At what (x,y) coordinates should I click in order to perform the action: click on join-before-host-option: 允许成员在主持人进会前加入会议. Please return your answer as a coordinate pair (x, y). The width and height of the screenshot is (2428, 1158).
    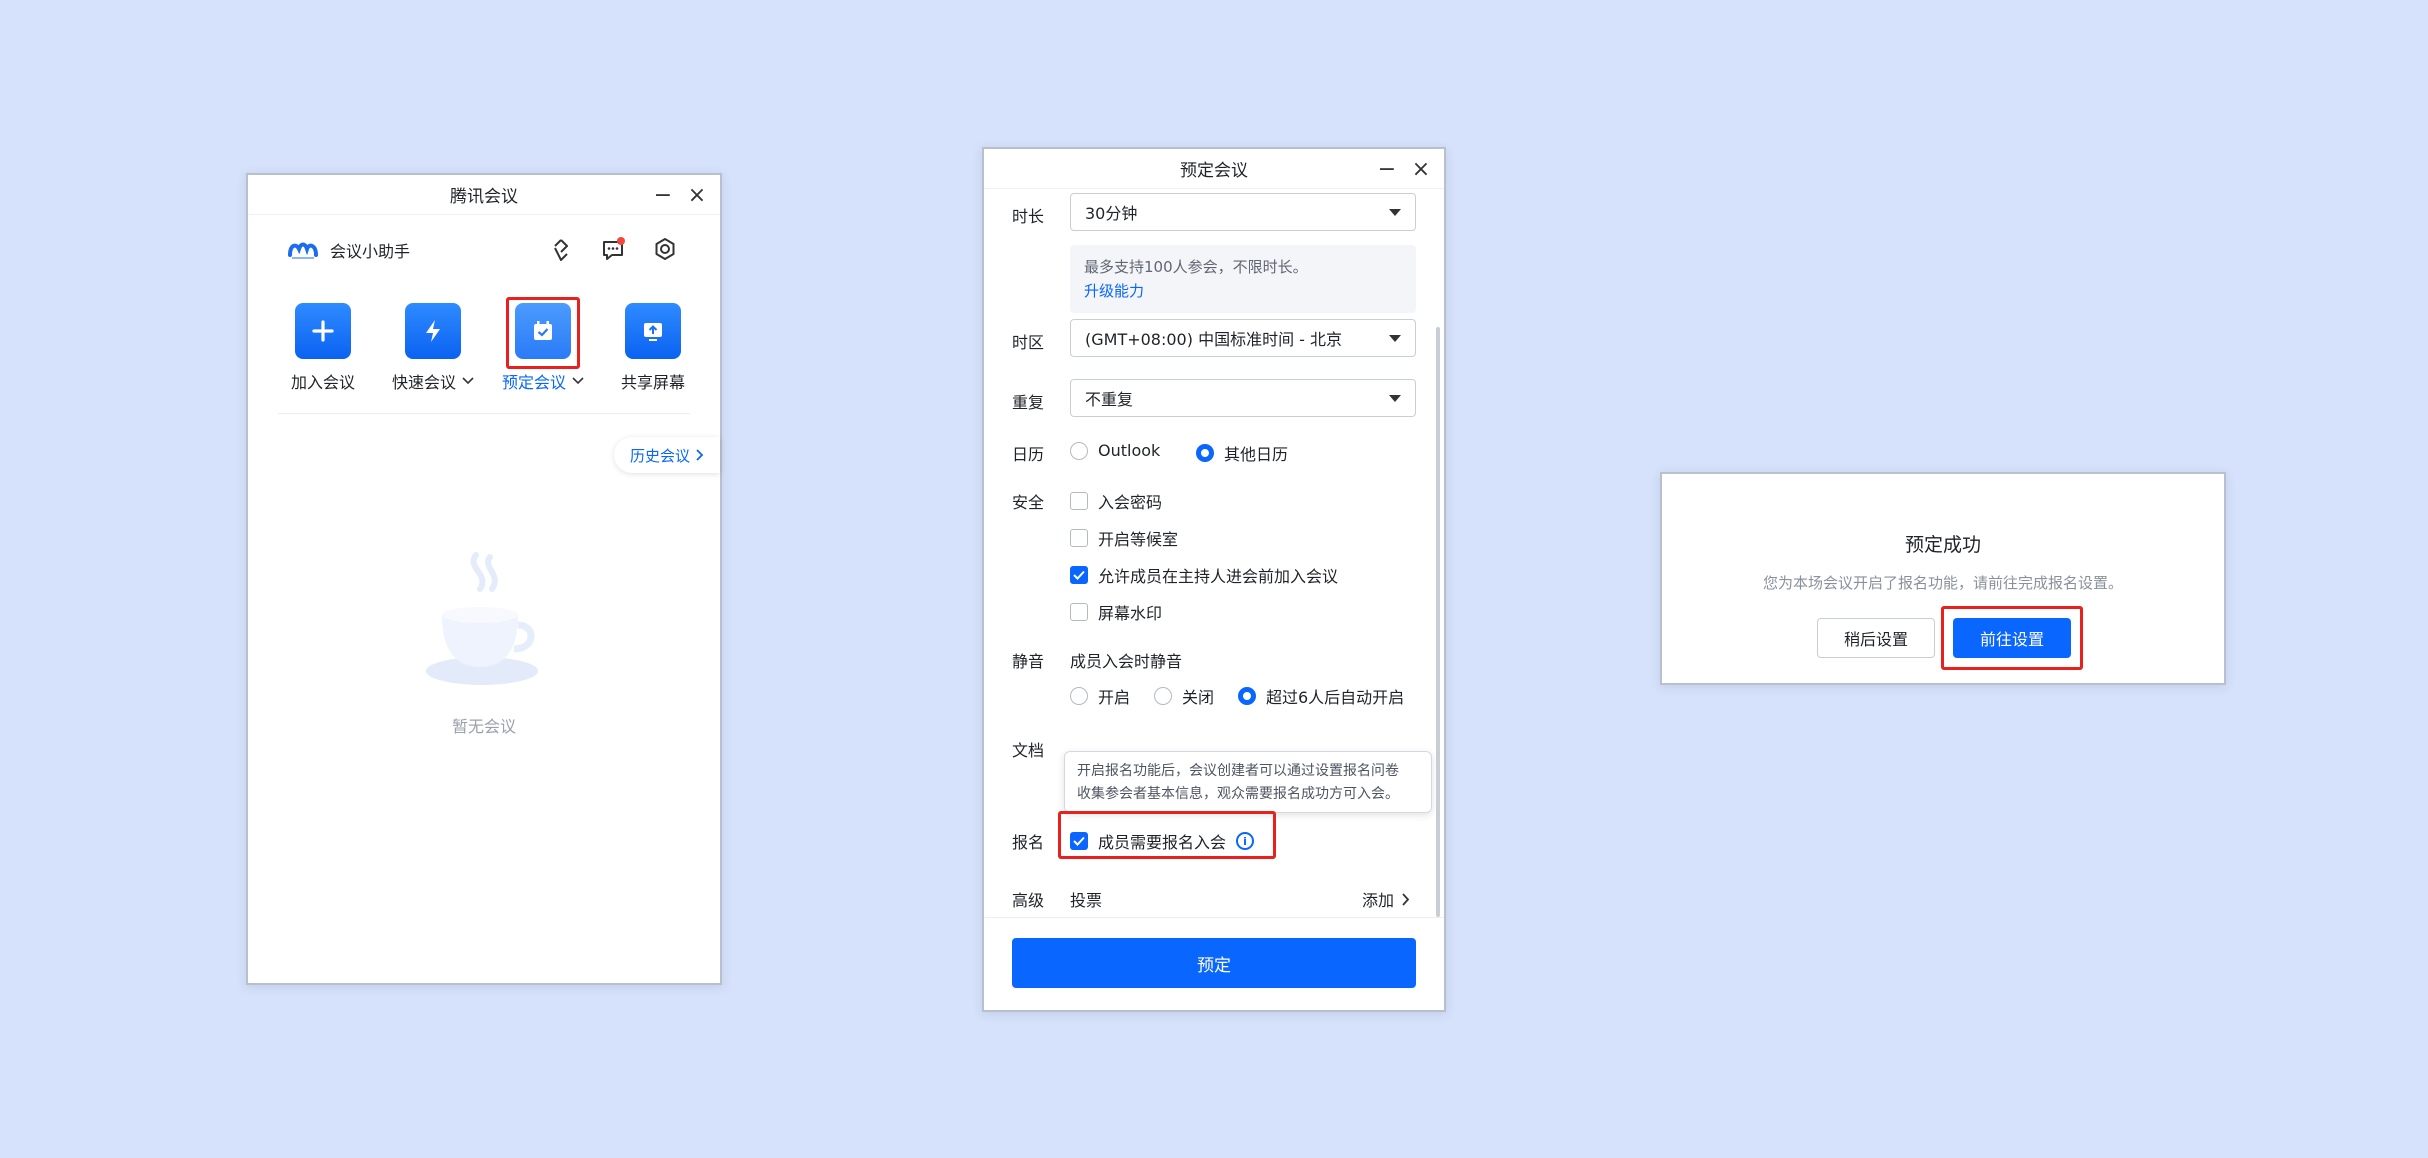
    Looking at the image, I should click on (1204, 575).